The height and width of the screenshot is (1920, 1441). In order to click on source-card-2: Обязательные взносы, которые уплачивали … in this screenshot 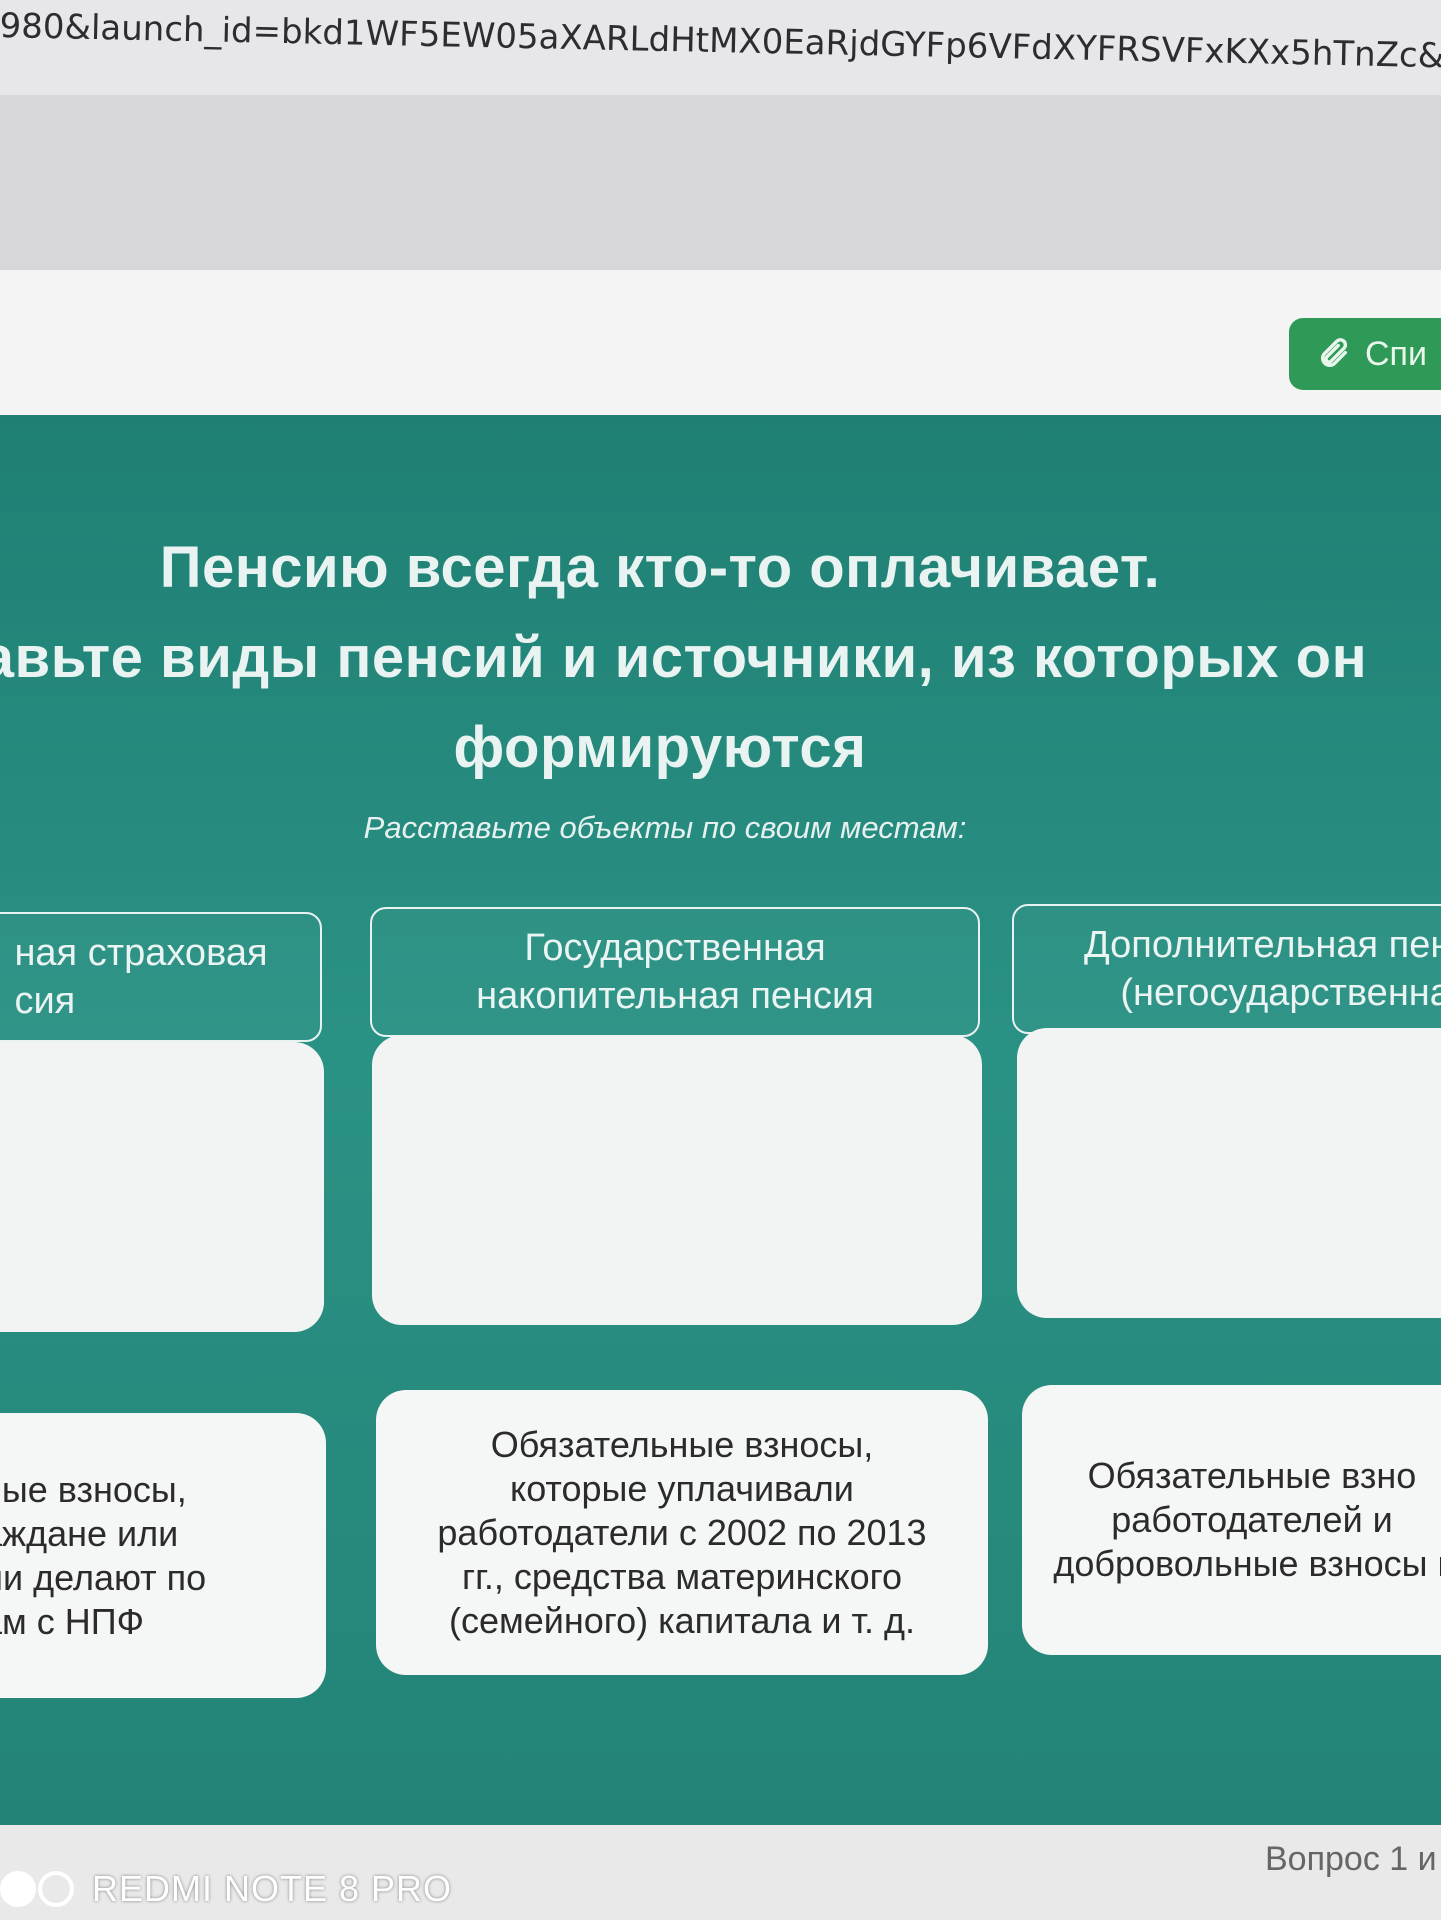, I will do `click(682, 1532)`.